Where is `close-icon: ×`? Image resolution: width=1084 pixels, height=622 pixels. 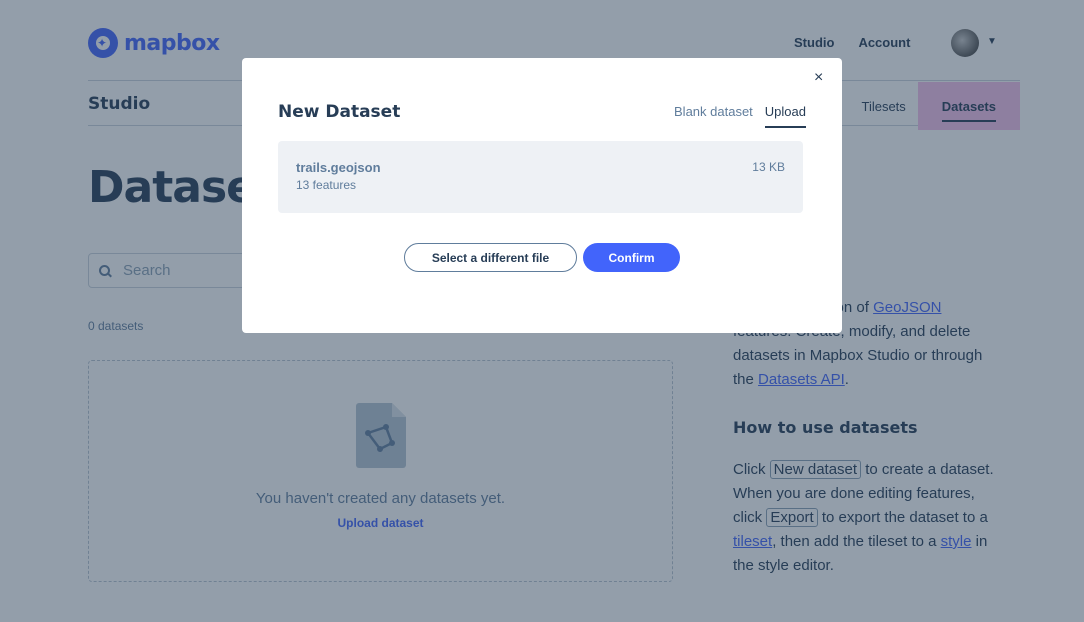 close-icon: × is located at coordinates (818, 78).